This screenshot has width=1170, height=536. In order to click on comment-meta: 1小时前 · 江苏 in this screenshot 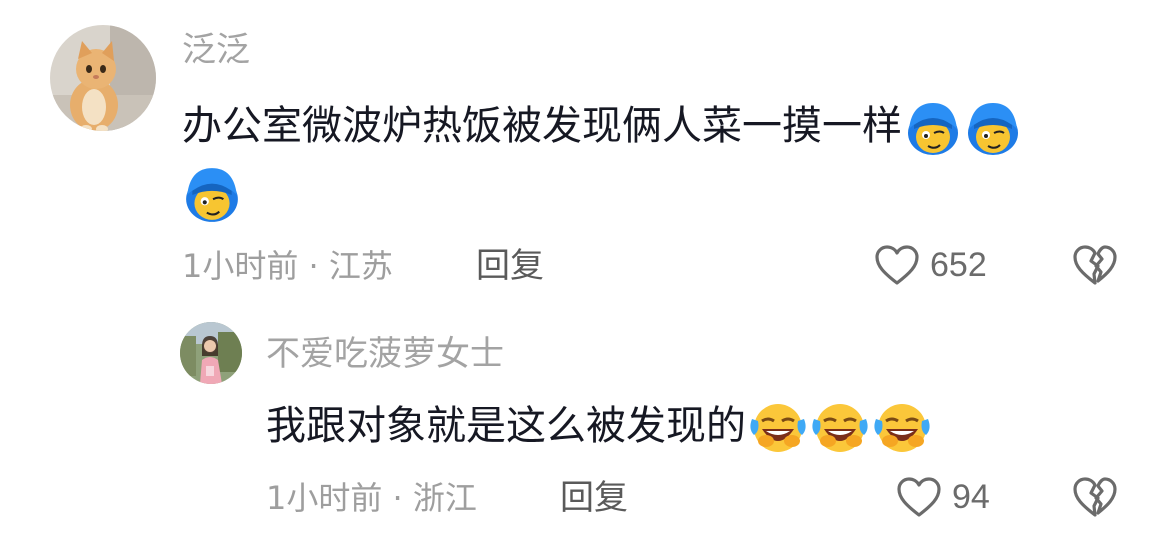, I will do `click(287, 266)`.